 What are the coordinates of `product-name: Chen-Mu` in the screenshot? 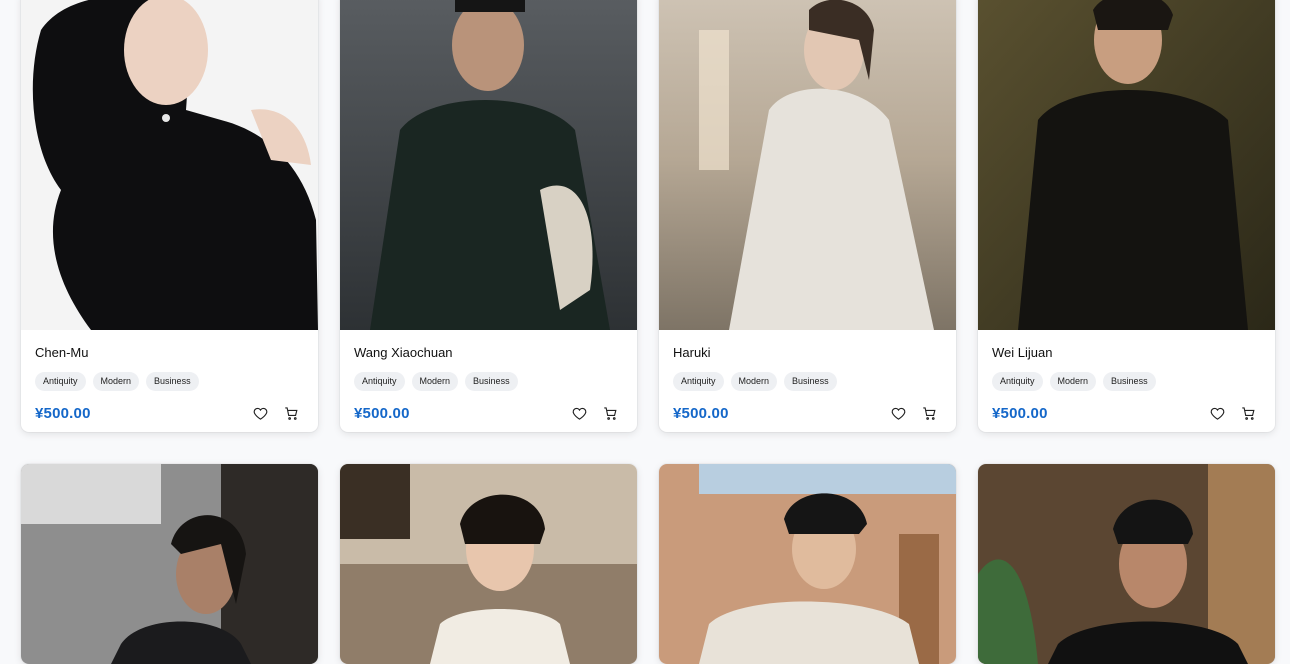 It's located at (169, 353).